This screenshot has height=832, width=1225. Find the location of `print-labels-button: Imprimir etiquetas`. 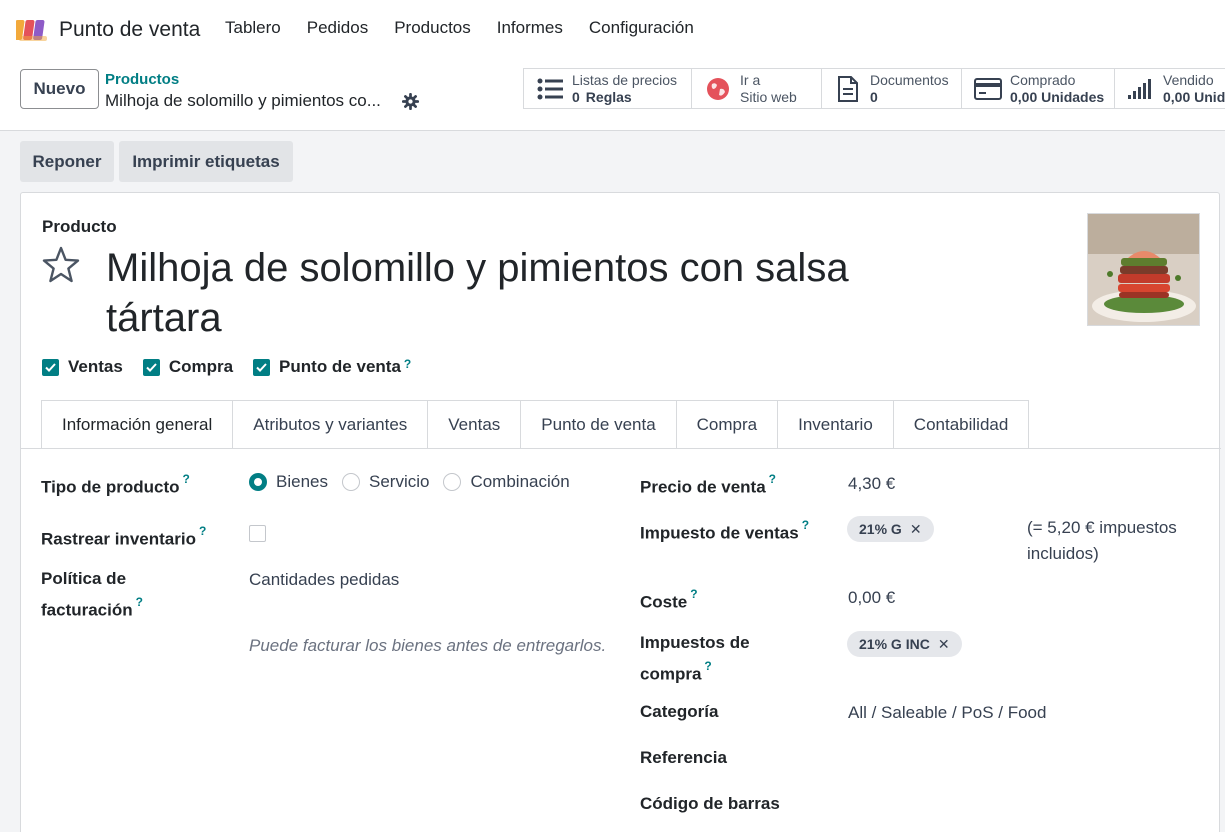

print-labels-button: Imprimir etiquetas is located at coordinates (206, 161).